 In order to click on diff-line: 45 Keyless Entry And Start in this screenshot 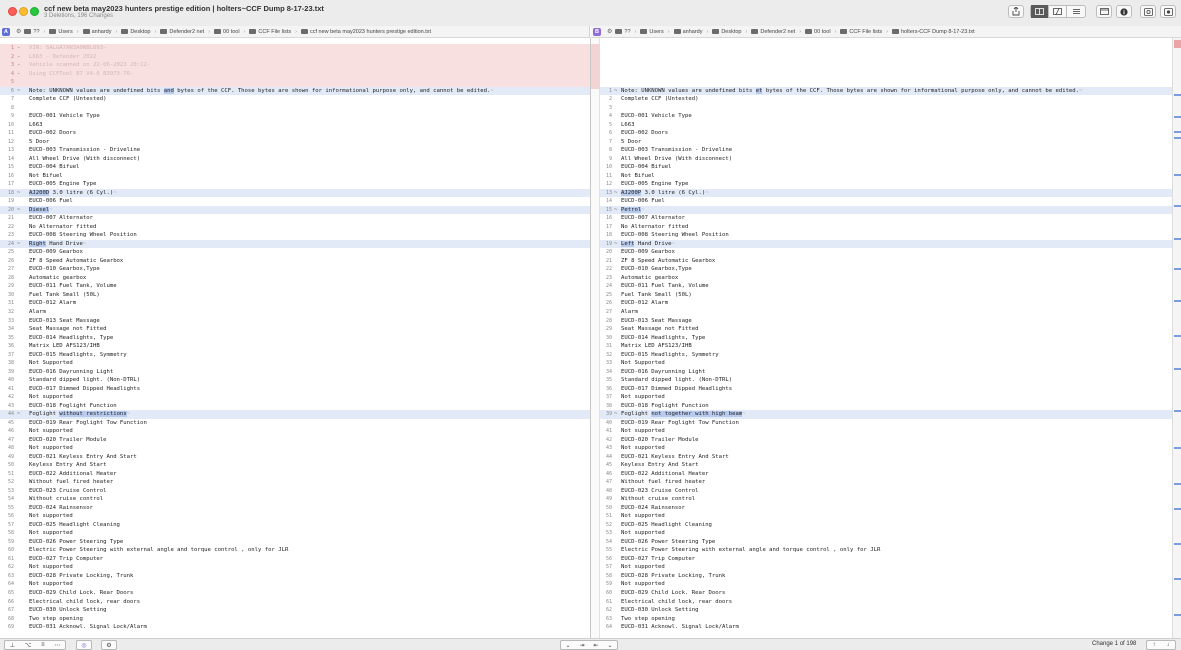, I will do `click(886, 465)`.